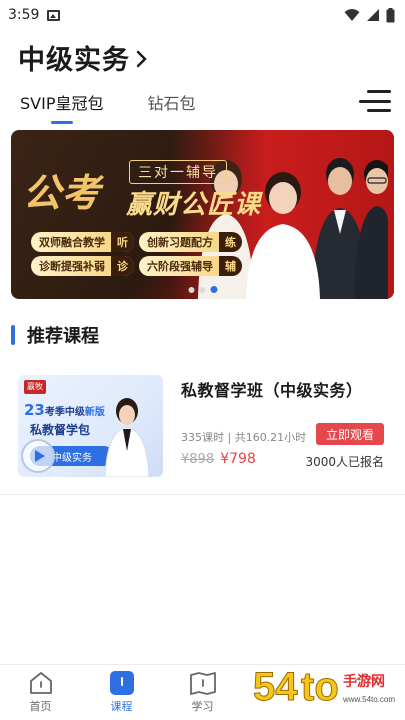 This screenshot has width=405, height=720. Describe the element at coordinates (350, 434) in the screenshot. I see `watch-now-button: 立即观看` at that location.